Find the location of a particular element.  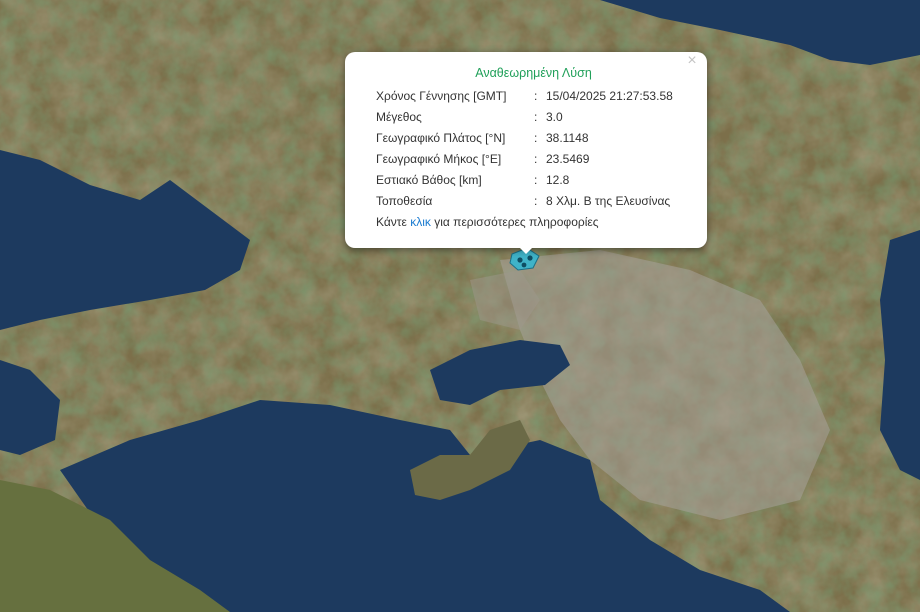

info-label: Γεωγραφικό Μήκος [°E] is located at coordinates (439, 159).